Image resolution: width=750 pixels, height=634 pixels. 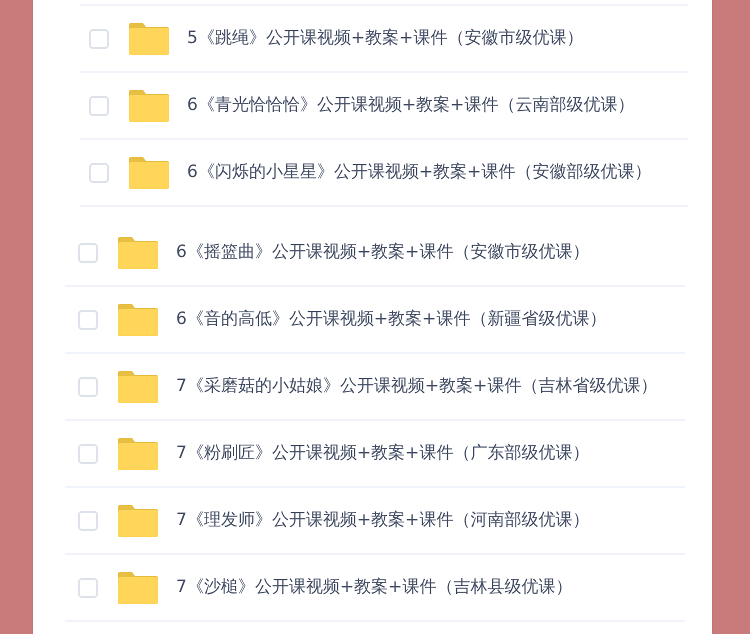 What do you see at coordinates (417, 387) in the screenshot?
I see `folder-name: 7《采磨菇的小姑娘》公开课视频+教案+课件（吉林省级优课）` at bounding box center [417, 387].